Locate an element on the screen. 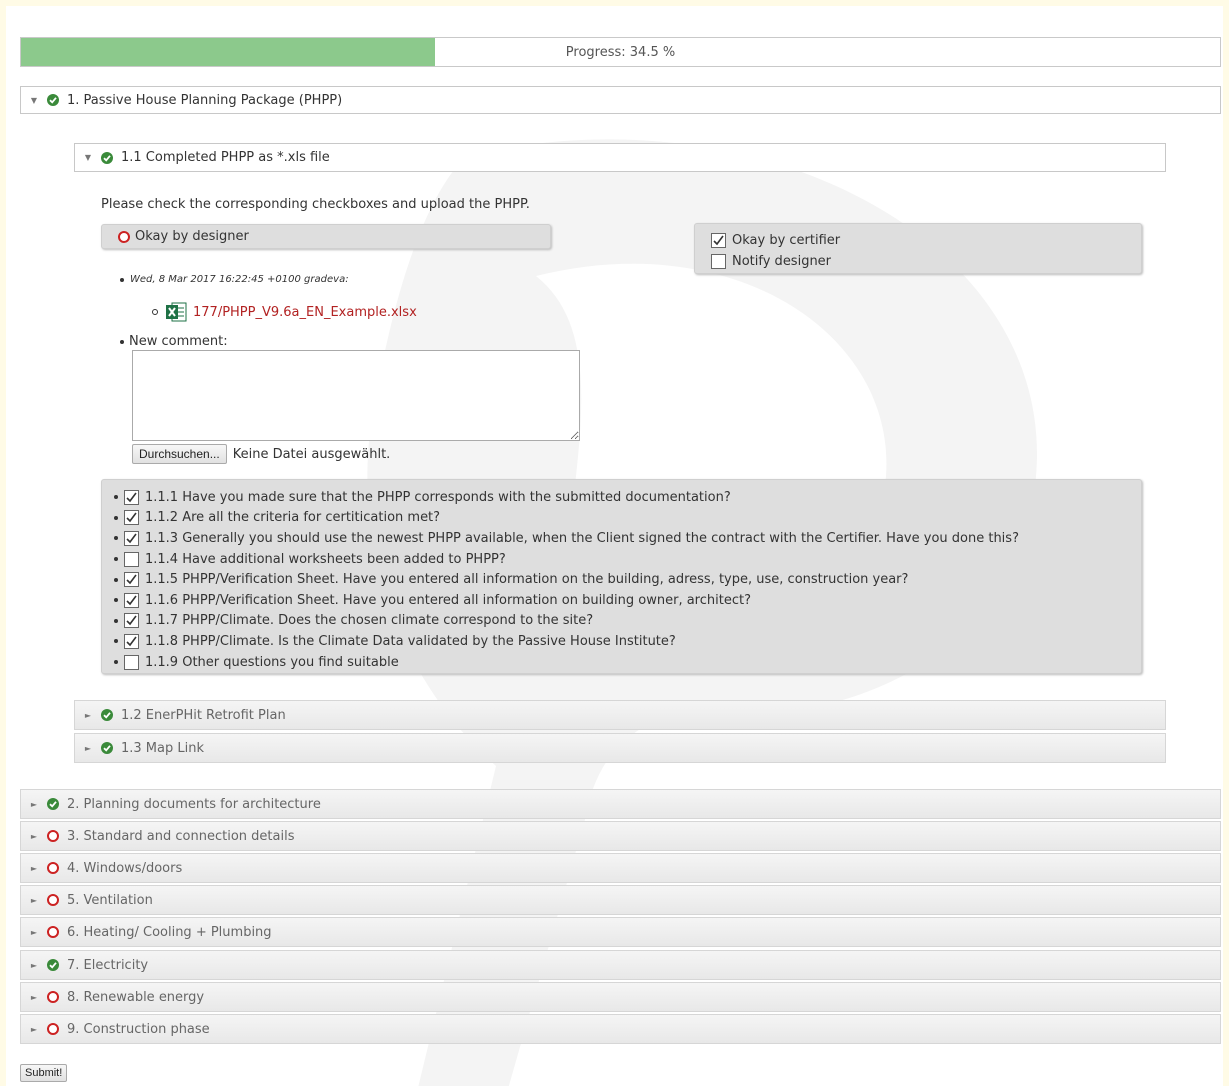  section-title: 6. Heating/ Cooling + Plumbing is located at coordinates (169, 932).